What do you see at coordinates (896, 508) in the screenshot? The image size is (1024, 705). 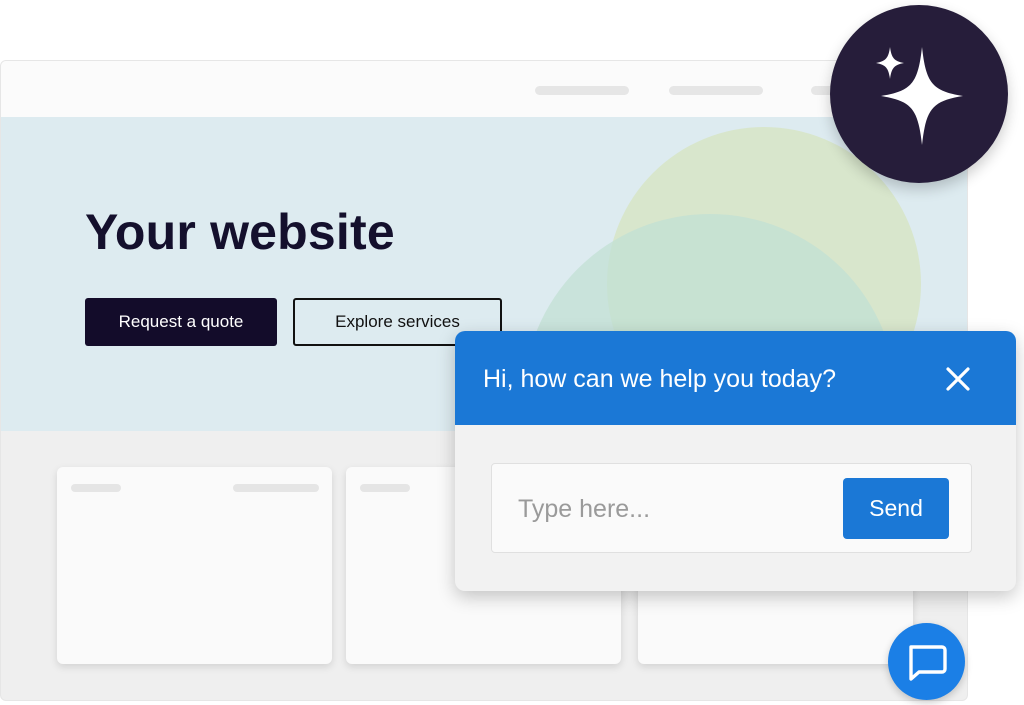 I see `send-button: Send` at bounding box center [896, 508].